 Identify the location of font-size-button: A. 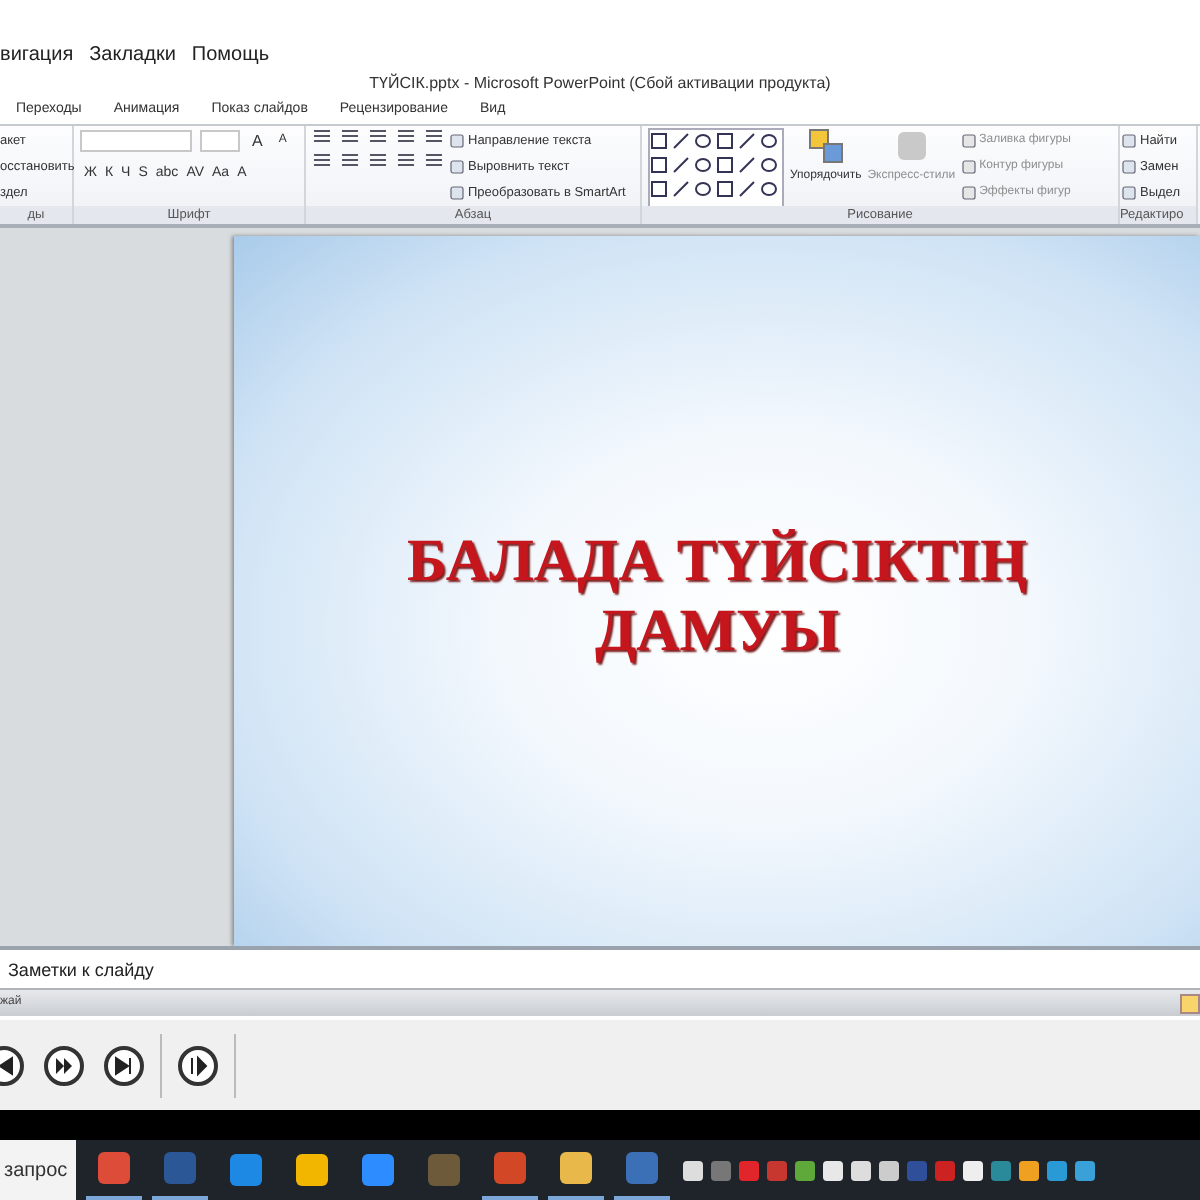
(257, 141).